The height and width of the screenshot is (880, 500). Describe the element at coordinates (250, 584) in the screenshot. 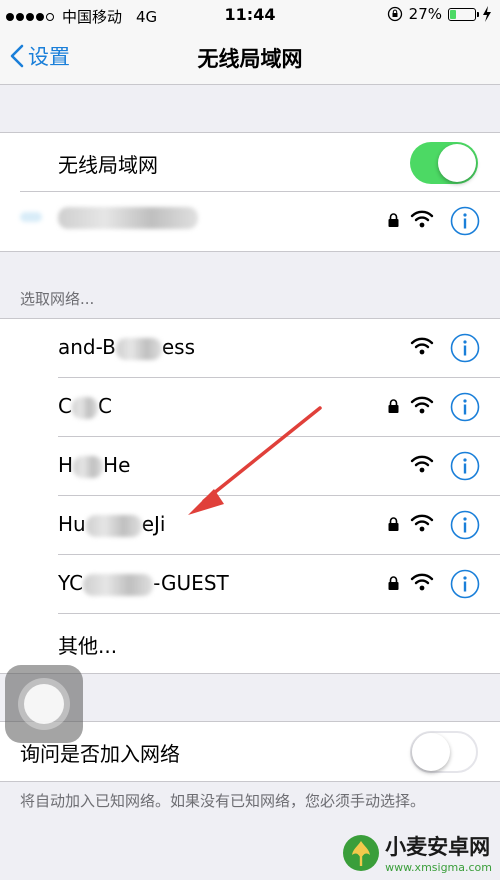

I see `network-row: YC -GUEST` at that location.